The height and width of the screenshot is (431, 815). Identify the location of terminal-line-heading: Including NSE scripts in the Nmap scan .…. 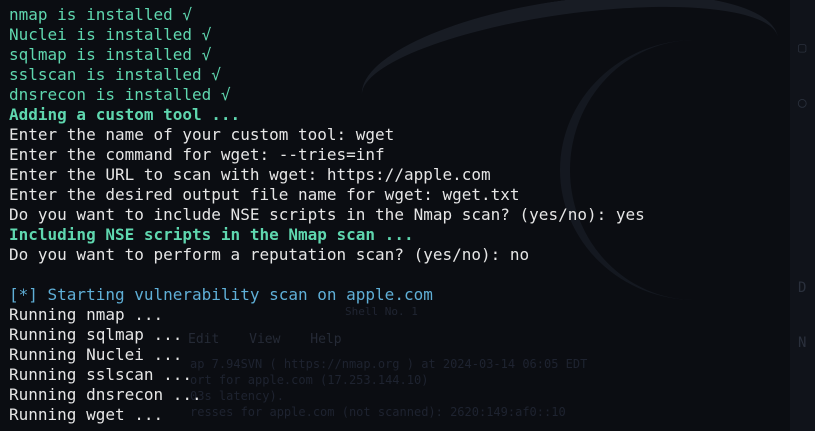
(211, 234).